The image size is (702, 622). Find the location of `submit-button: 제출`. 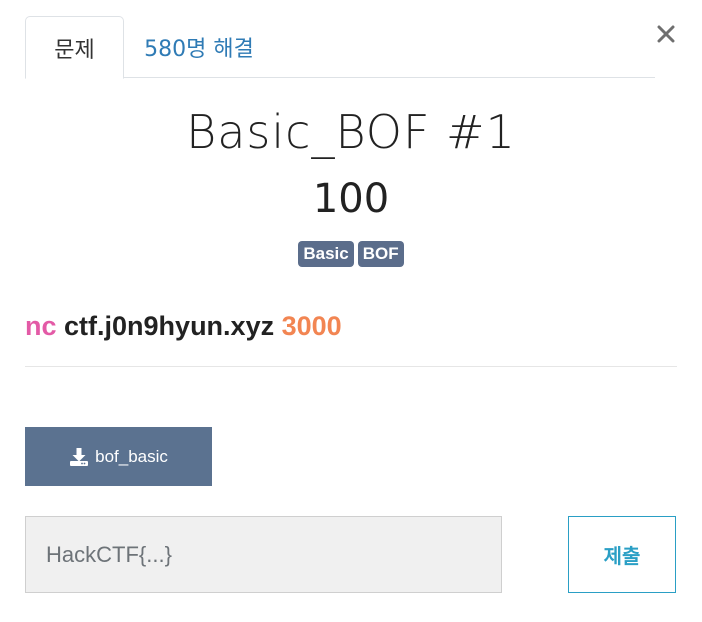

submit-button: 제출 is located at coordinates (622, 554).